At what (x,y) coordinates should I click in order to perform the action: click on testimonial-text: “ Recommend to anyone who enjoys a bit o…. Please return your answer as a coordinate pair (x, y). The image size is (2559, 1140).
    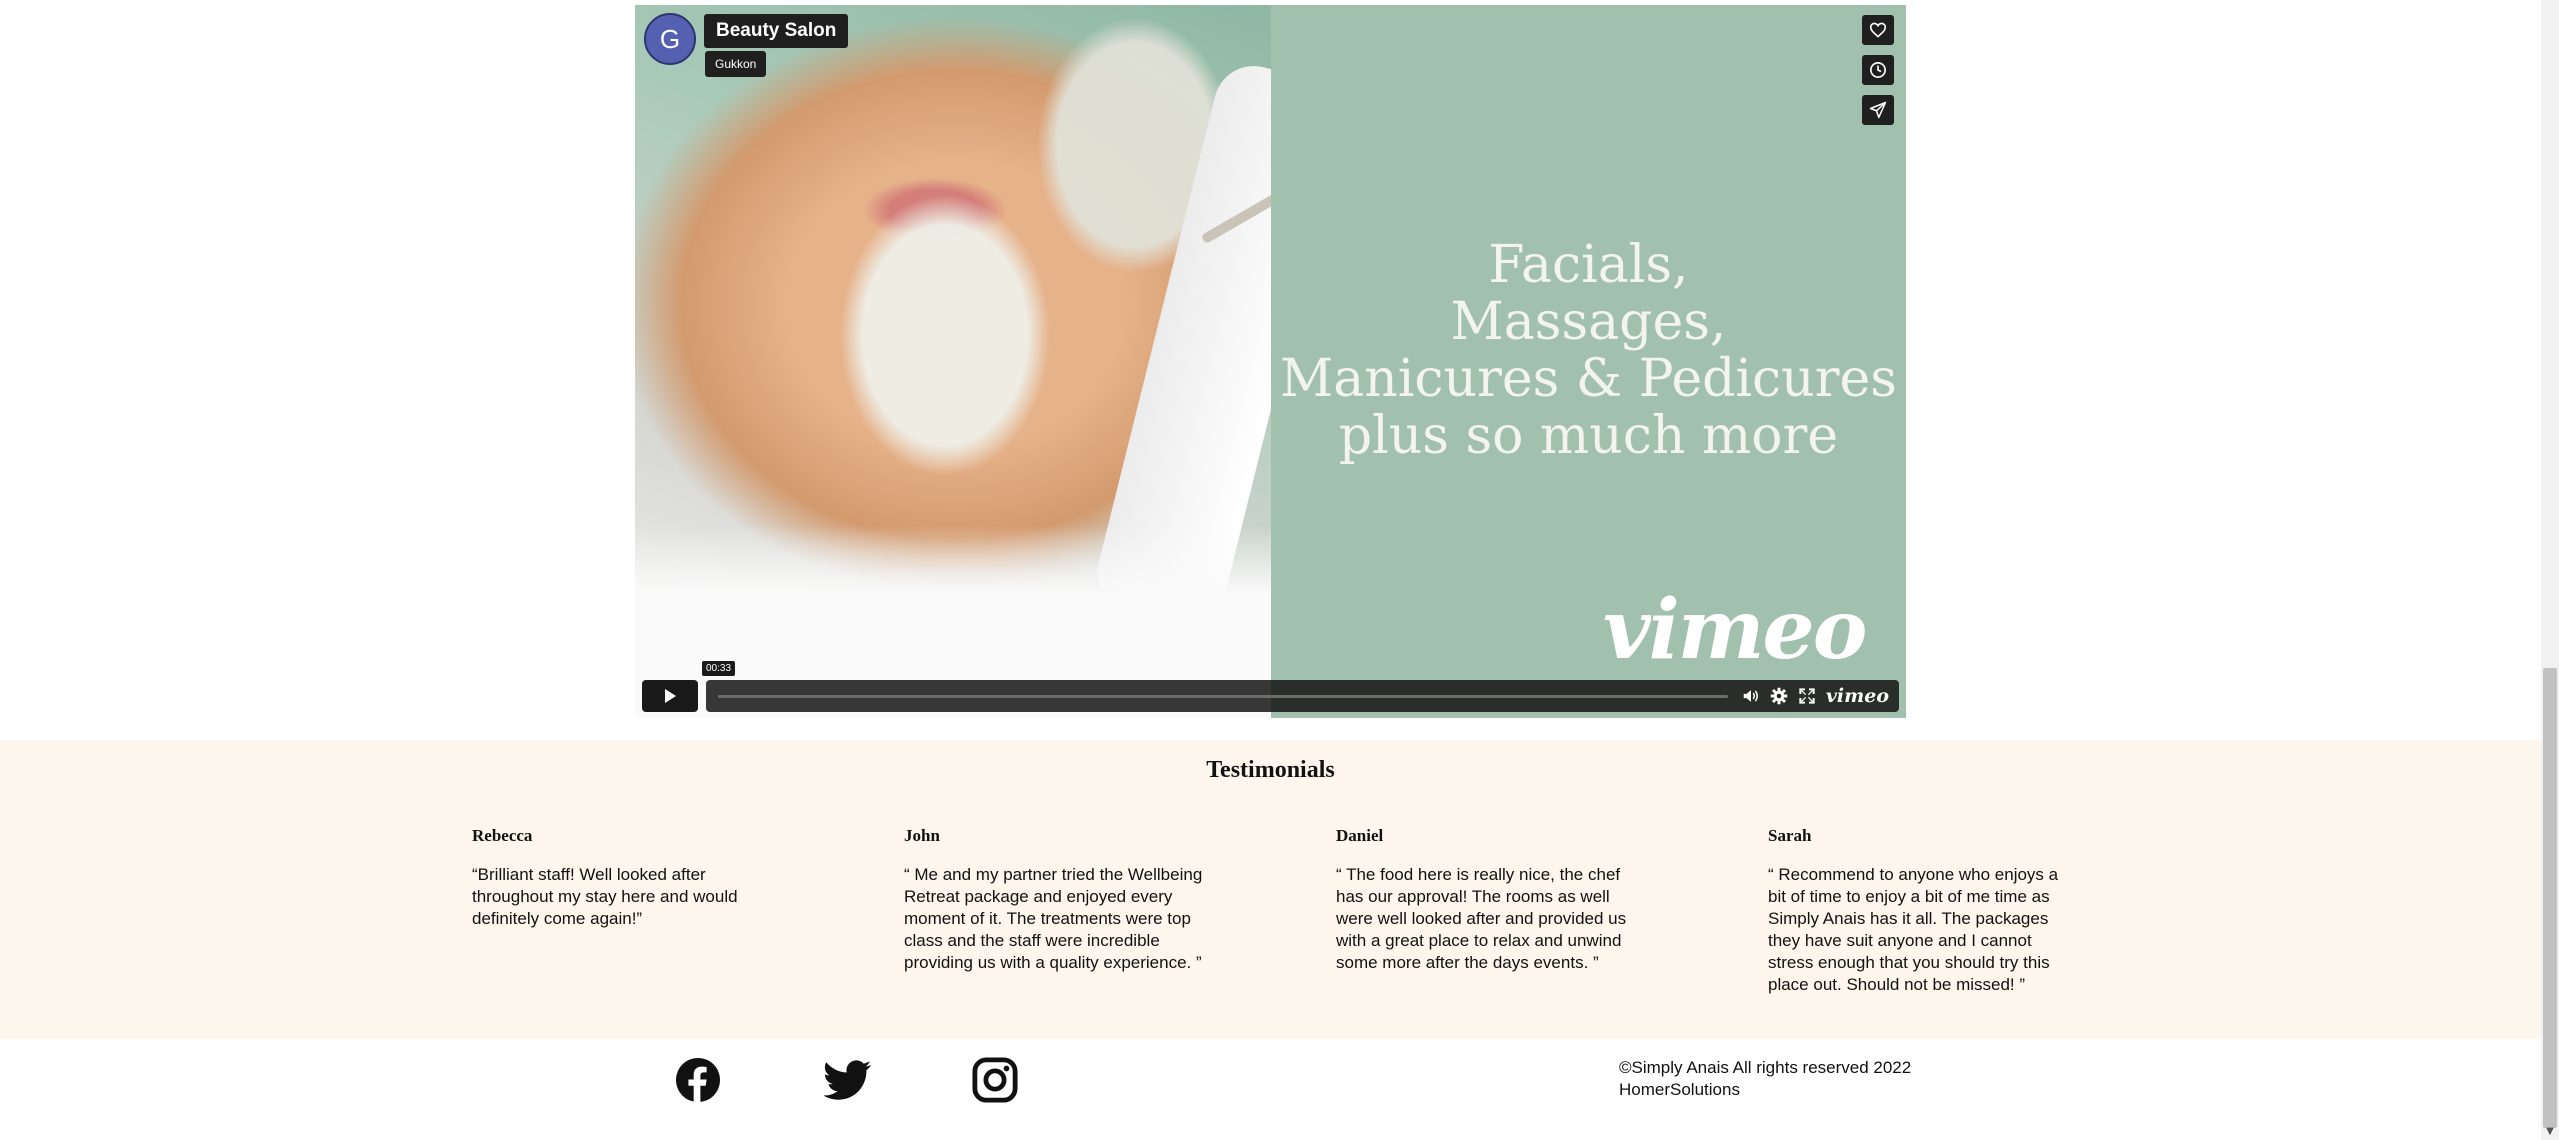
    Looking at the image, I should click on (1913, 929).